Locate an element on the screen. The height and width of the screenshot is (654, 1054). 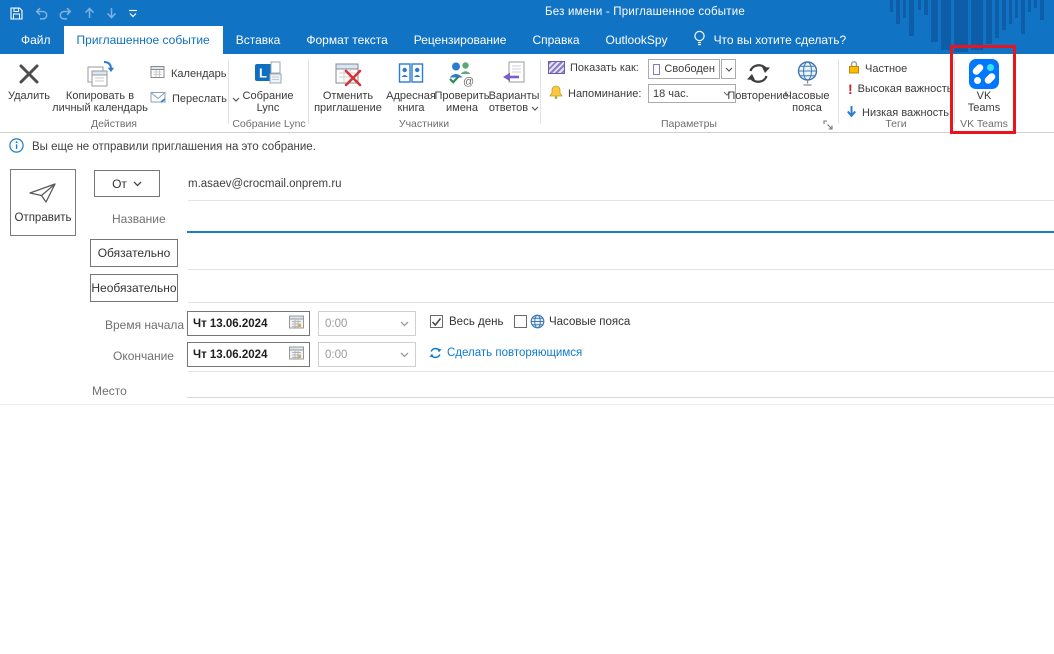
tab-invited-event: Приглашенное событие is located at coordinates (143, 40).